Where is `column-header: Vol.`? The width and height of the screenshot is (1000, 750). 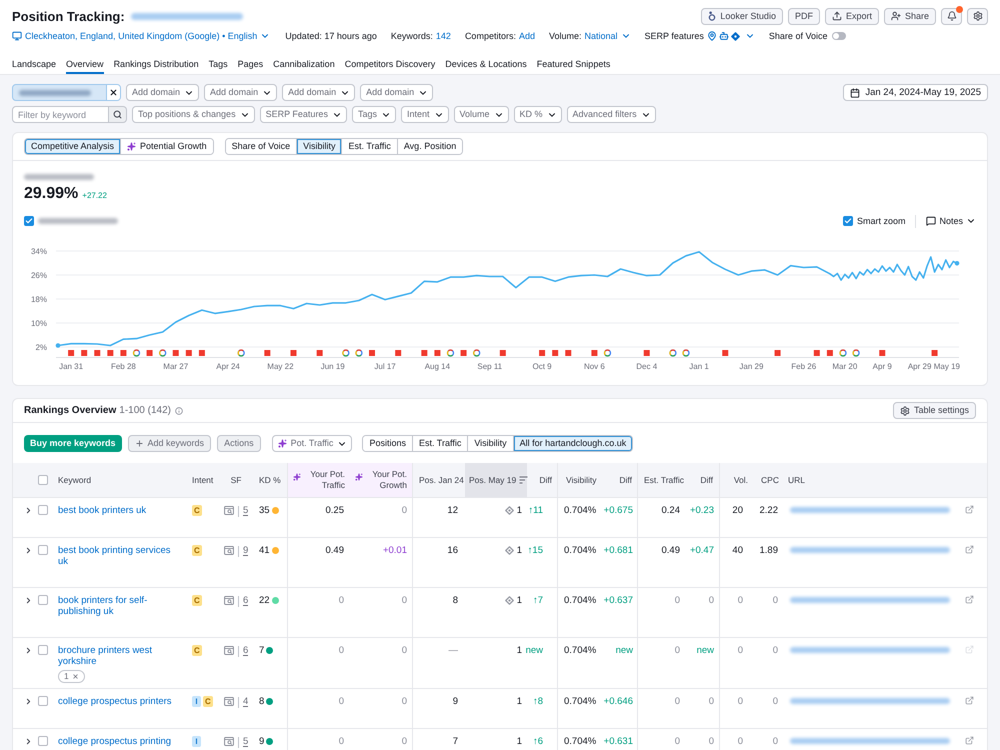
column-header: Vol. is located at coordinates (737, 480).